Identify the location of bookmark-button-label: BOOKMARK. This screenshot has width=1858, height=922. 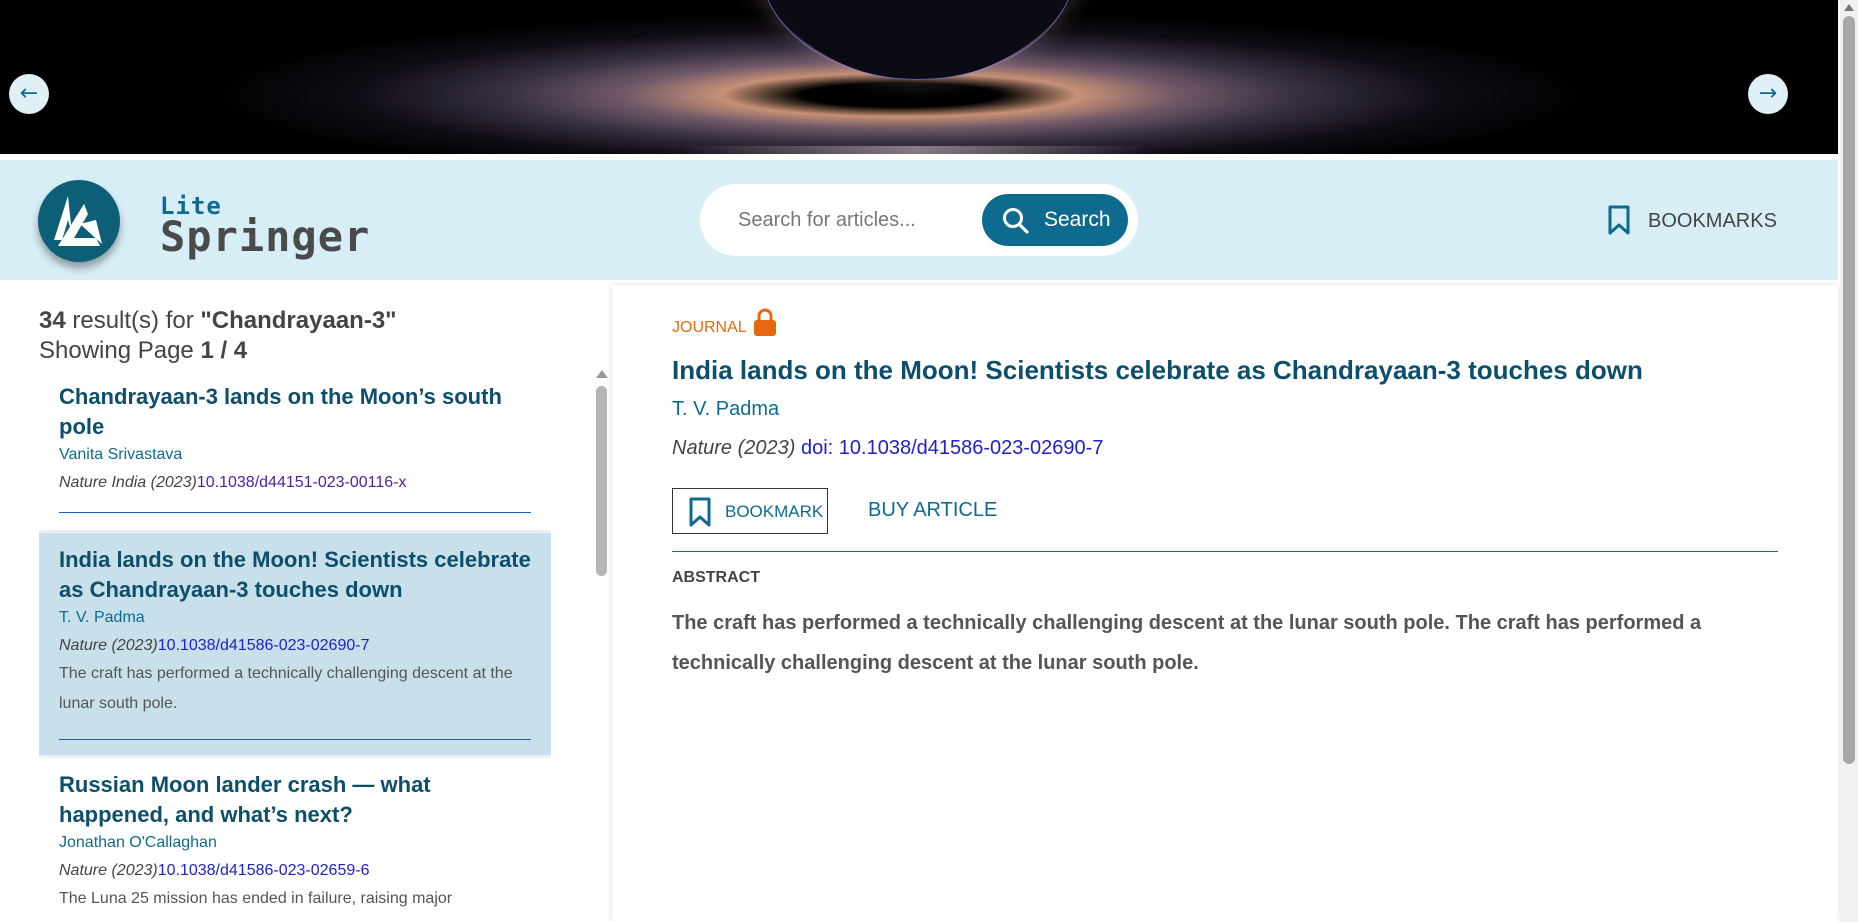
(774, 511).